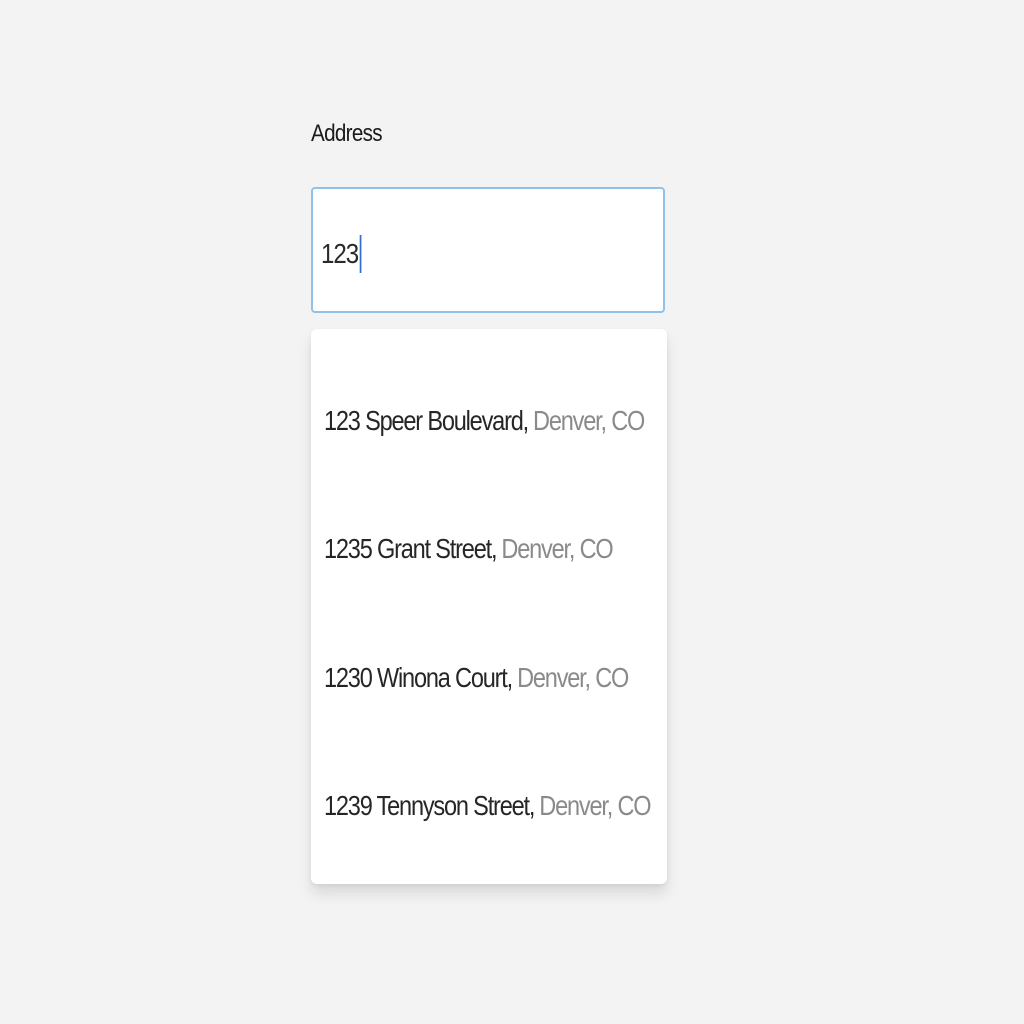 This screenshot has width=1024, height=1024. Describe the element at coordinates (411, 548) in the screenshot. I see `suggestion-street: 1235 Grant Street,` at that location.